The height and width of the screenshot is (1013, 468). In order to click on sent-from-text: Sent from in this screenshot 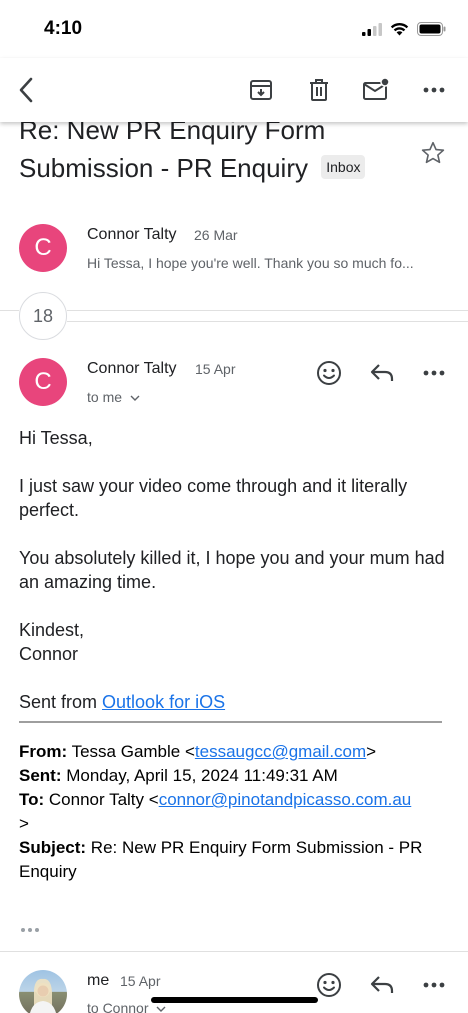, I will do `click(61, 702)`.